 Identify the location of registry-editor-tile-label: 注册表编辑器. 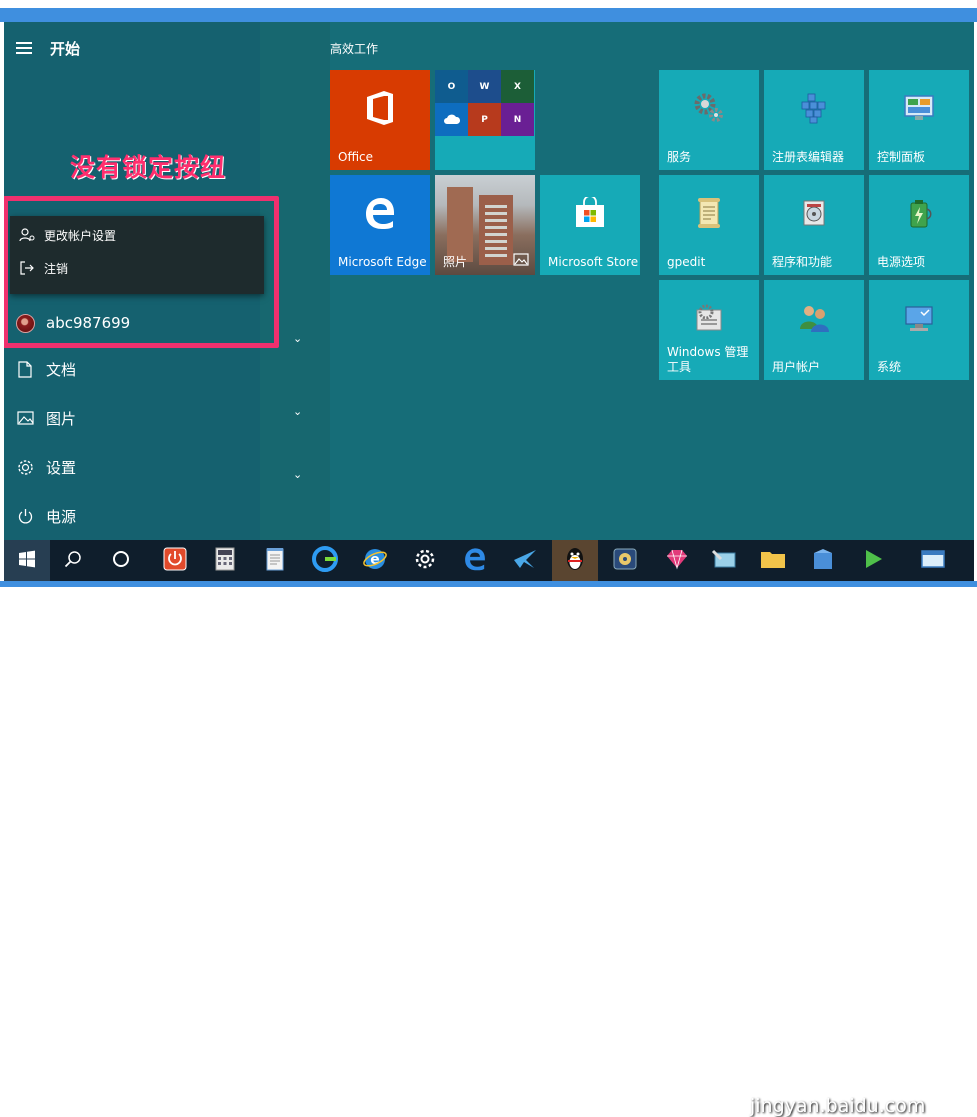
(808, 157).